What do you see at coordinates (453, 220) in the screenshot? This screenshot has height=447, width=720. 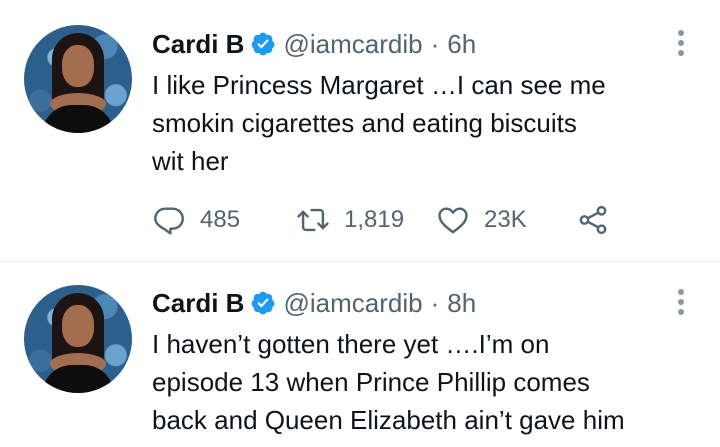 I see `heart-icon` at bounding box center [453, 220].